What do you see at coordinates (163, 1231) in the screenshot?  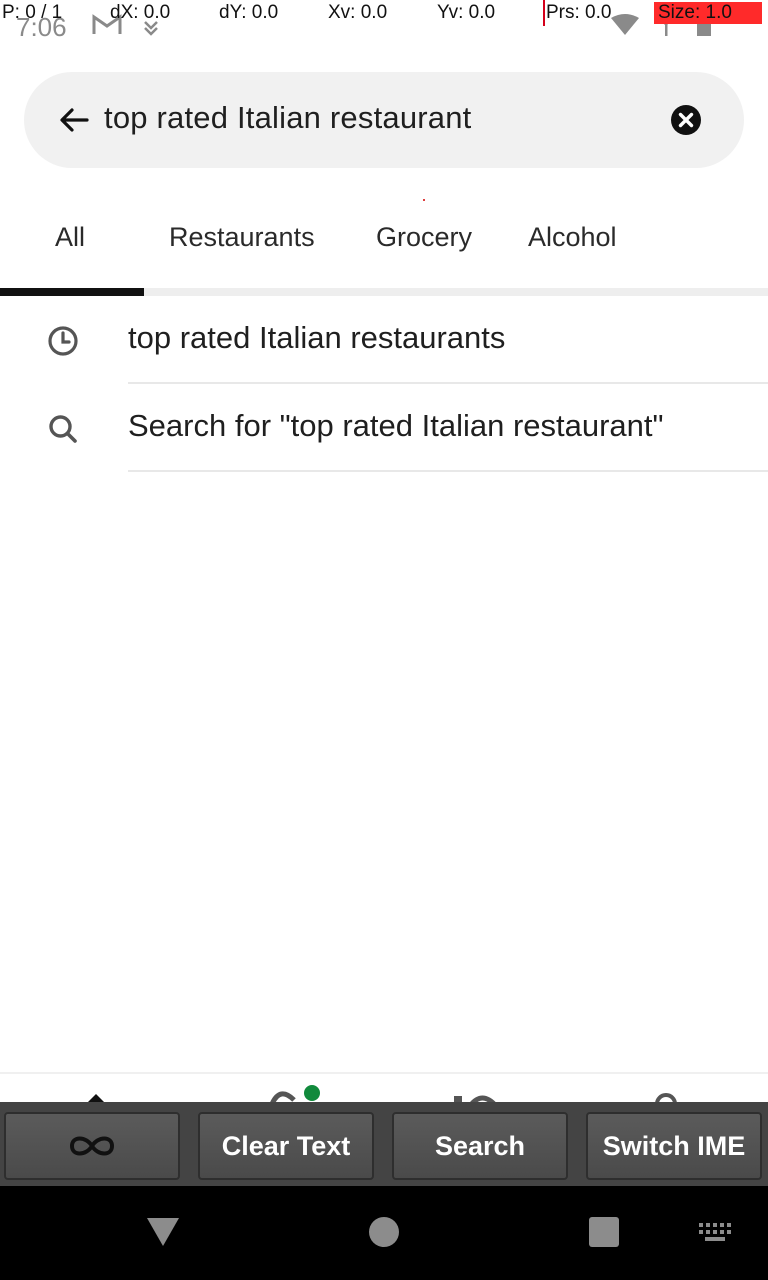 I see `back-triangle-icon` at bounding box center [163, 1231].